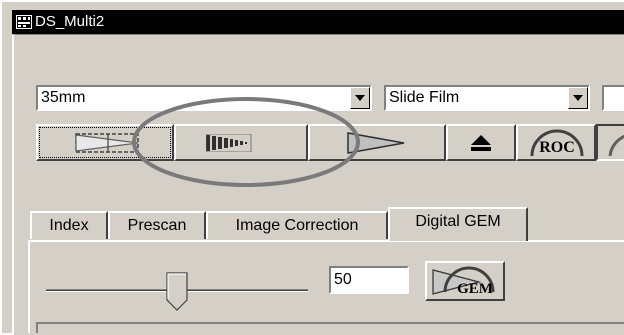  Describe the element at coordinates (369, 280) in the screenshot. I see `gem-value-field: 50` at that location.